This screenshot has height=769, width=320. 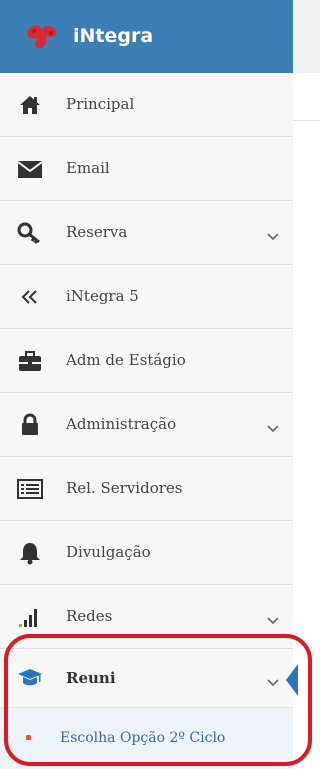 What do you see at coordinates (121, 424) in the screenshot?
I see `menu-item-label: Administração` at bounding box center [121, 424].